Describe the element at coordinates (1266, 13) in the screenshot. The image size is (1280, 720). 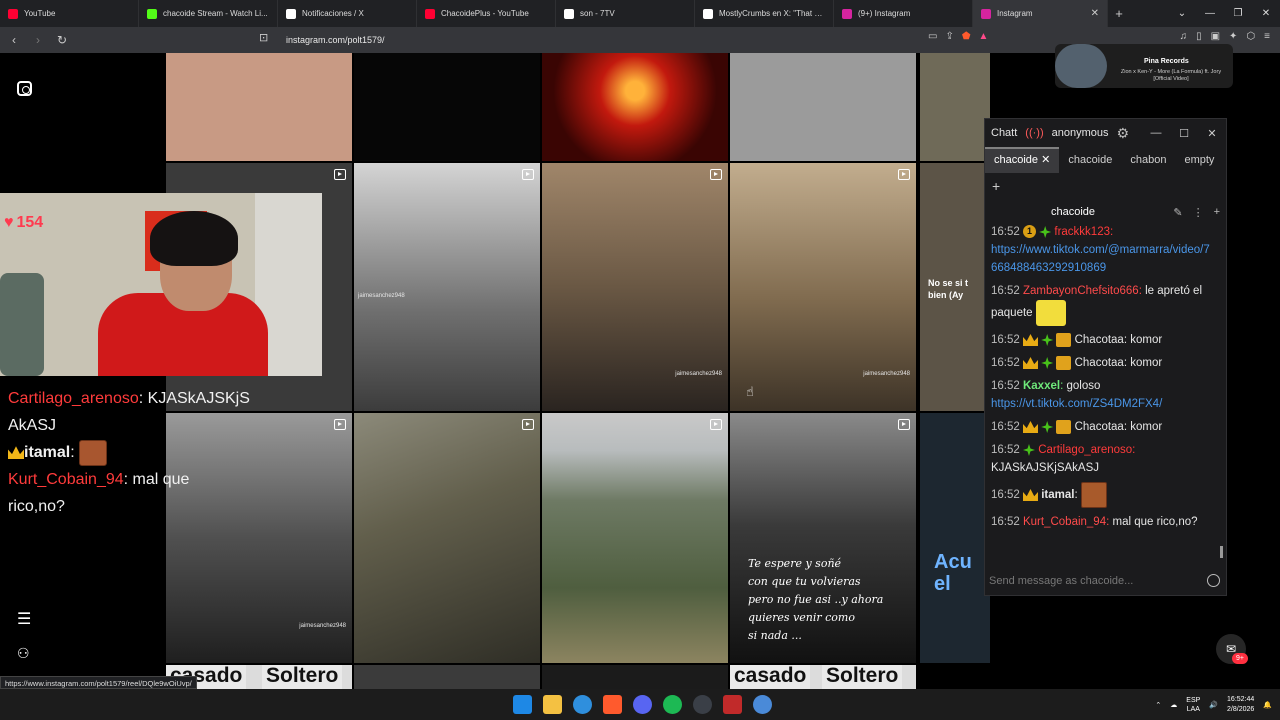
I see `close-window-button: ✕` at that location.